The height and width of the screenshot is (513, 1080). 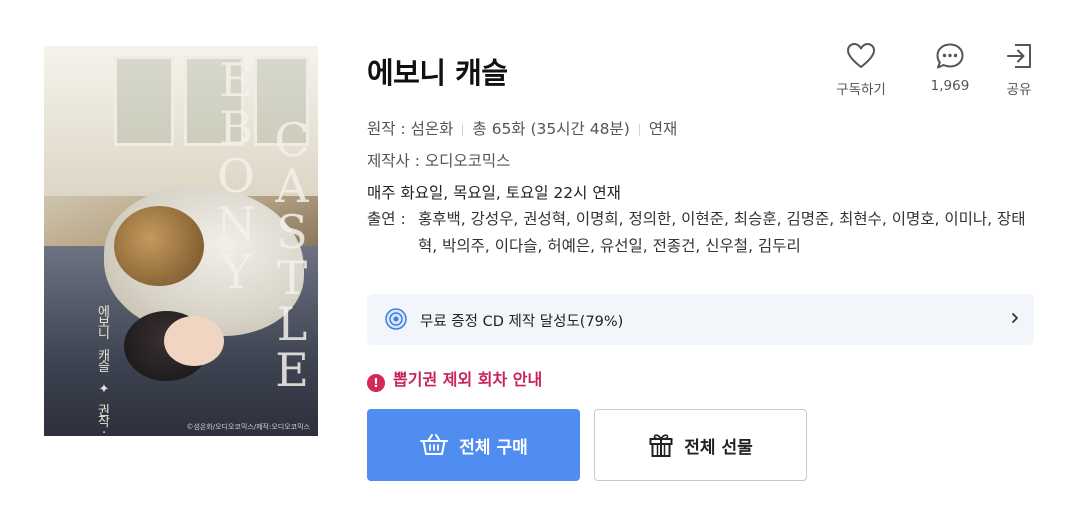 What do you see at coordinates (104, 431) in the screenshot?
I see `cover-korean-char: ·` at bounding box center [104, 431].